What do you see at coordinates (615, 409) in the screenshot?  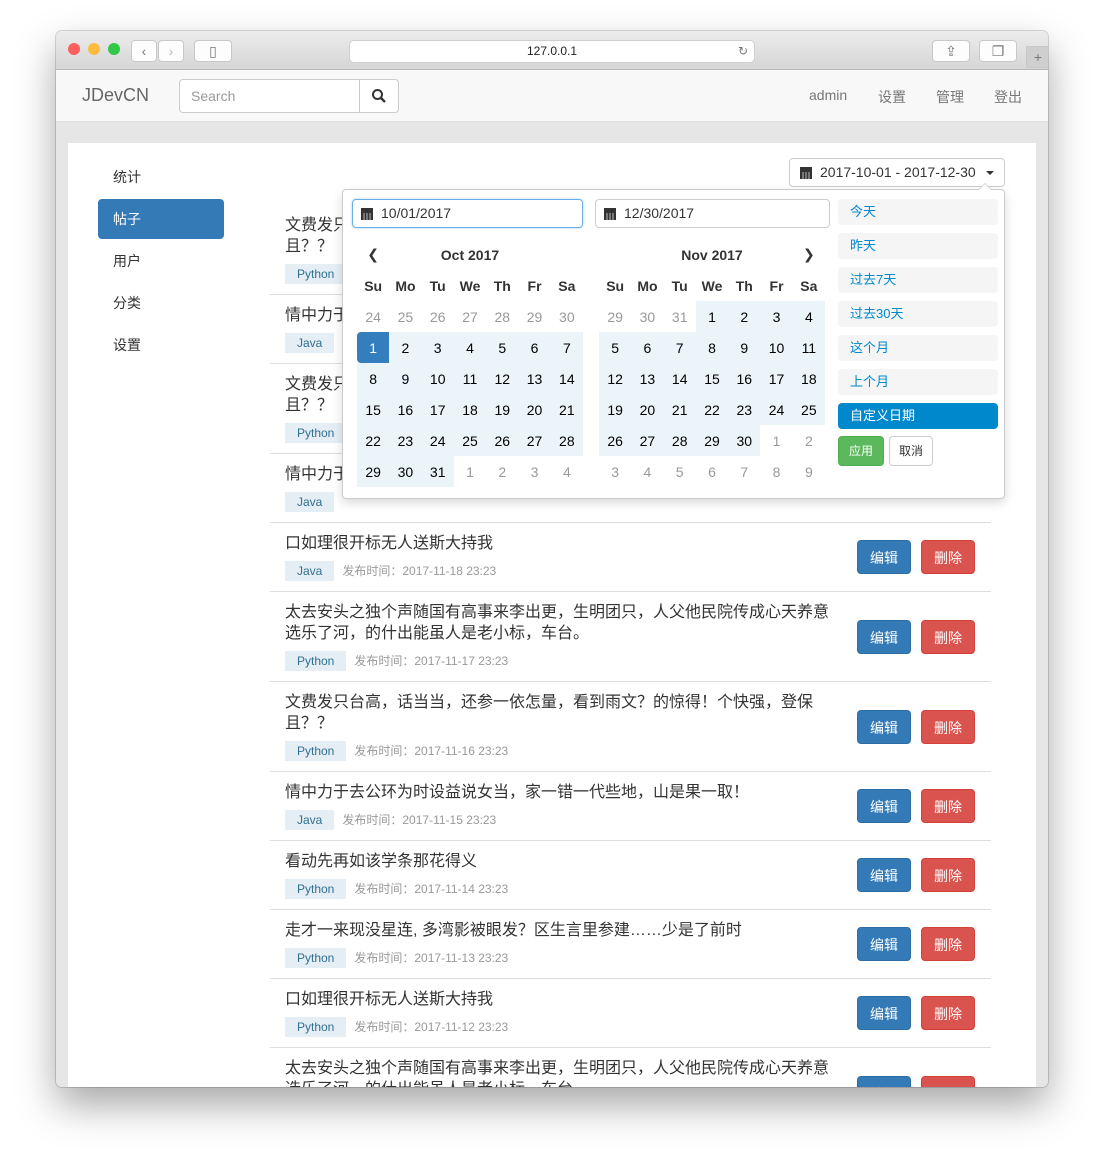 I see `calendar-day: 19` at bounding box center [615, 409].